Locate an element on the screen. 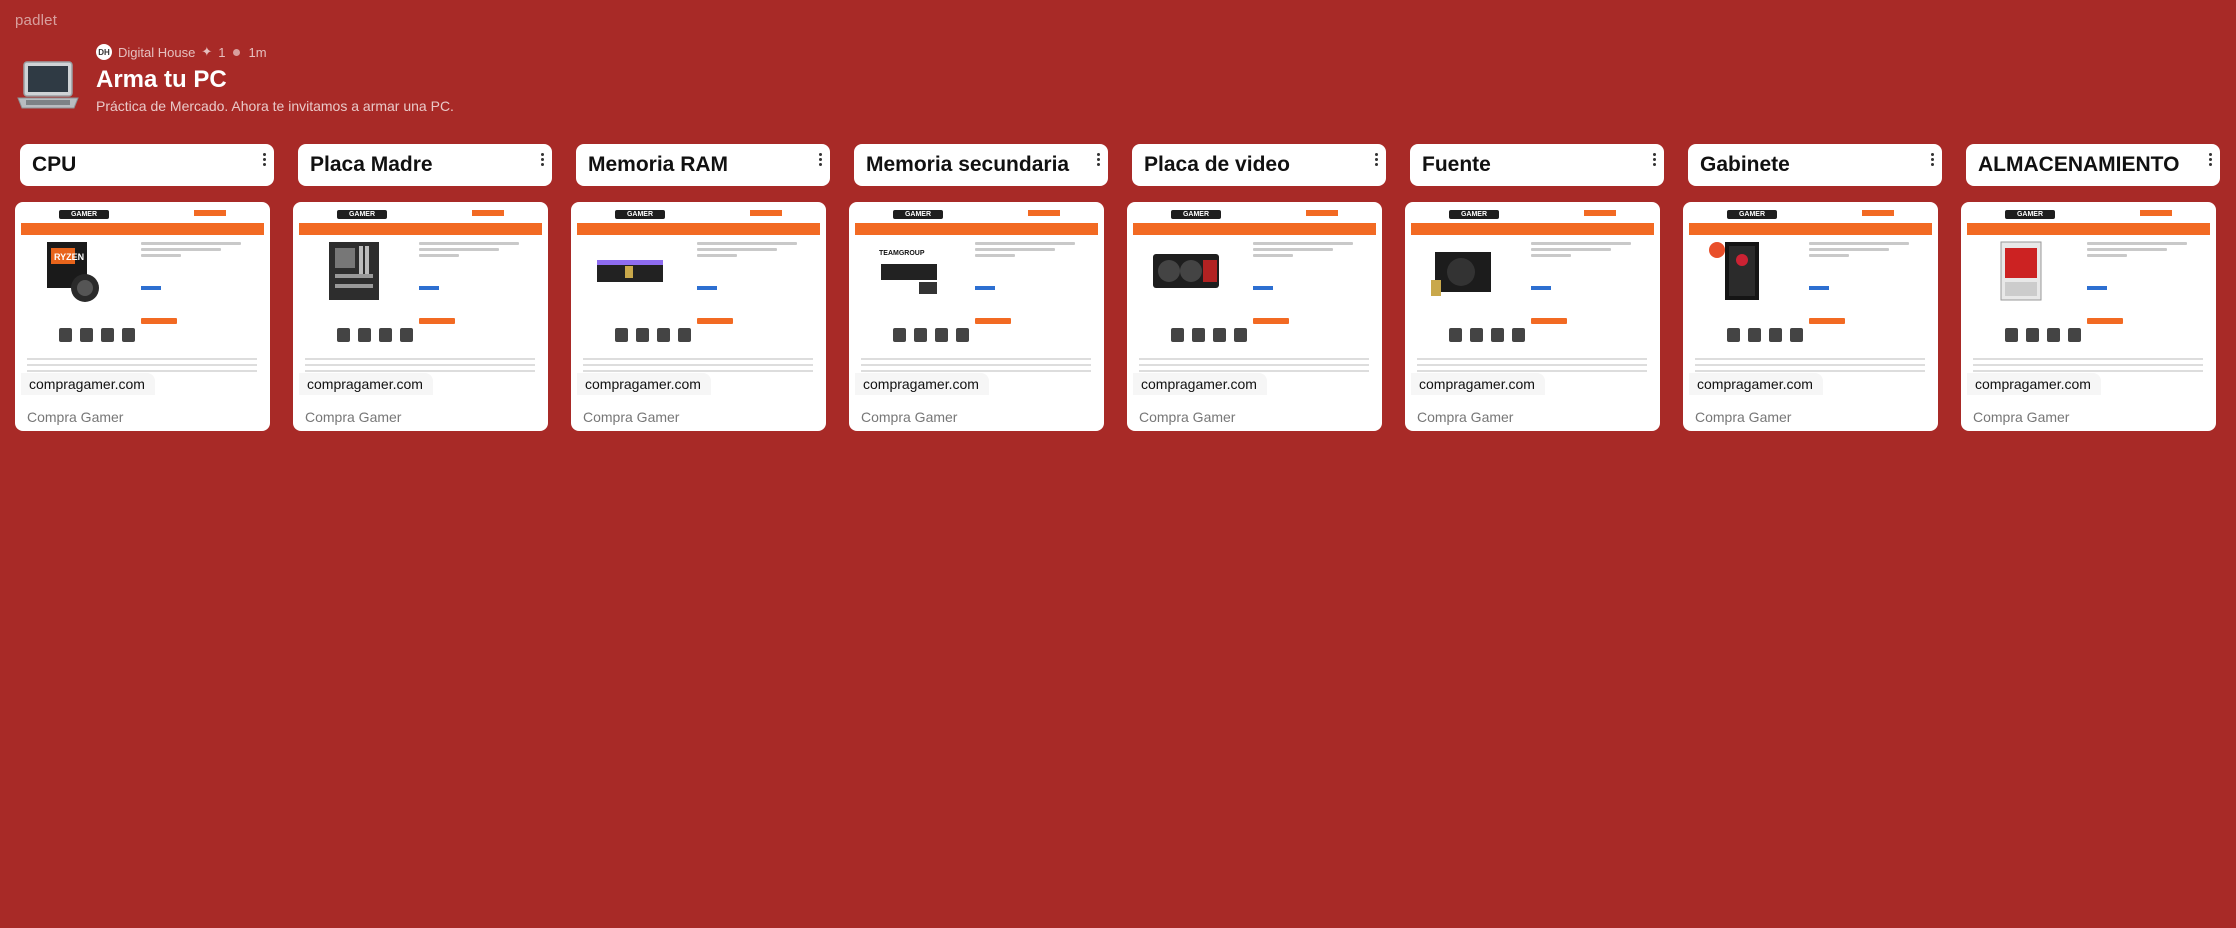 The width and height of the screenshot is (2236, 928). column-header: Fuente is located at coordinates (1537, 165).